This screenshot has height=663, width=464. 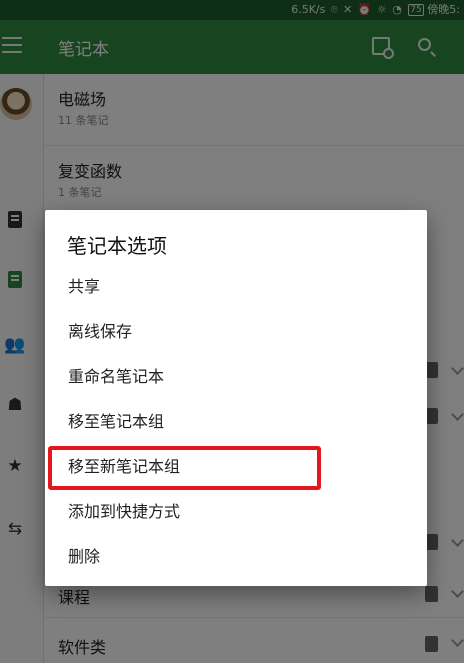 What do you see at coordinates (117, 246) in the screenshot?
I see `dialog-title: 笔记本选项` at bounding box center [117, 246].